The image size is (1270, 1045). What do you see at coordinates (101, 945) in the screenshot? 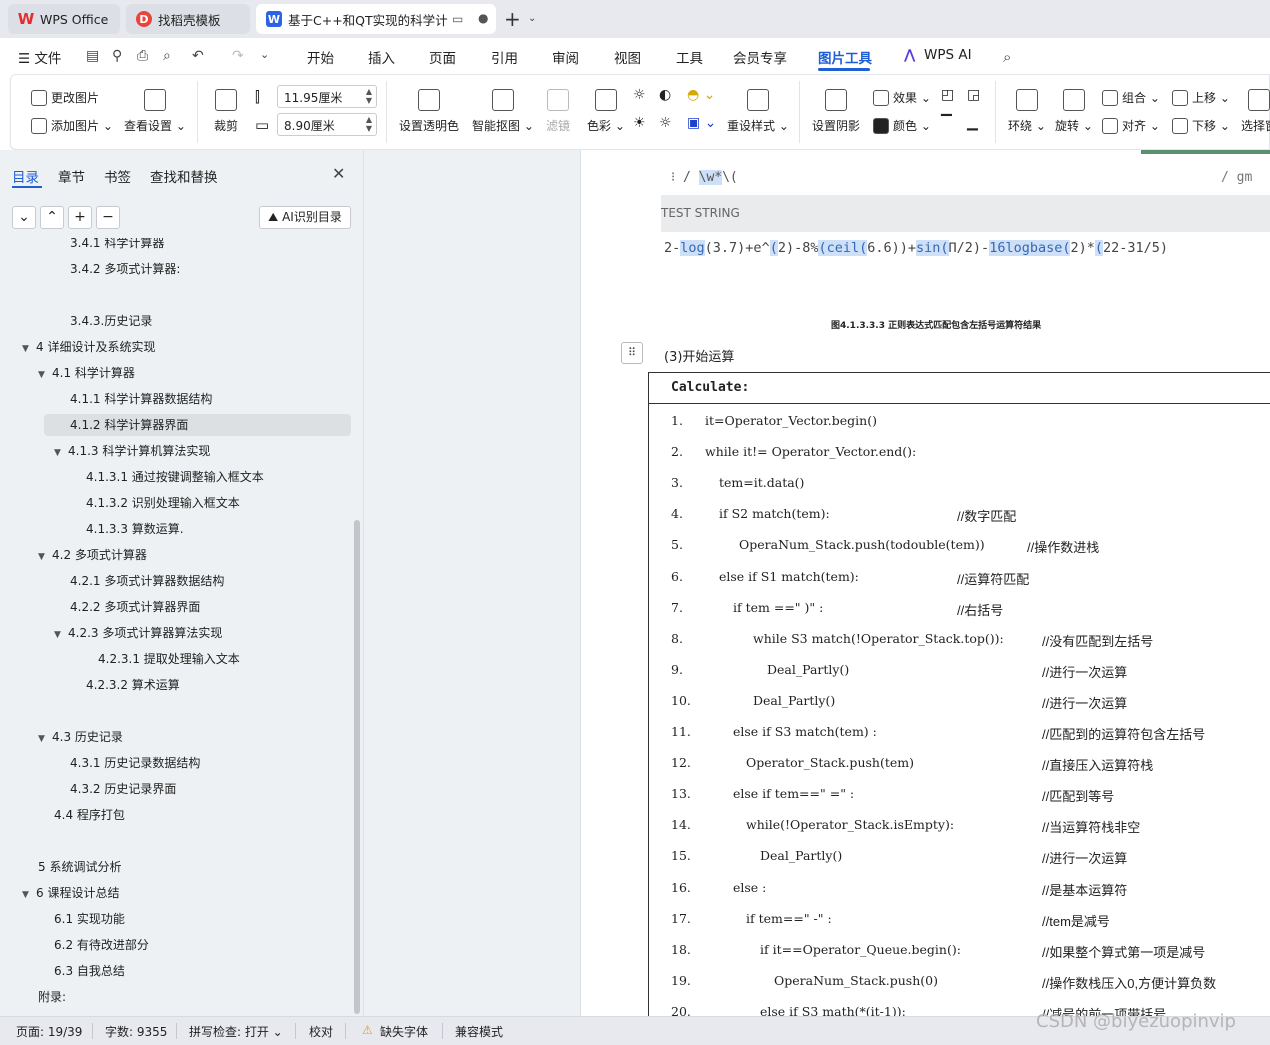
I see `toc-item: 6.2 有待改进部分` at bounding box center [101, 945].